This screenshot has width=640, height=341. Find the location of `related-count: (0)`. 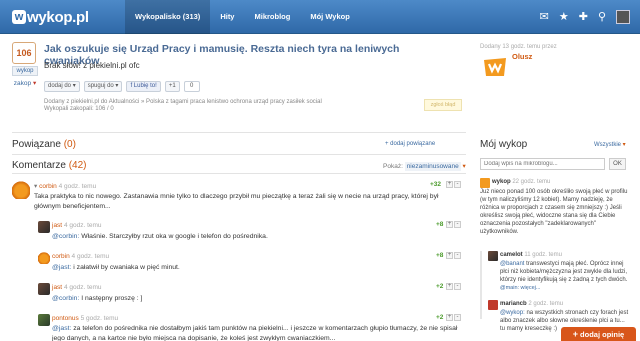

related-count: (0) is located at coordinates (69, 144).